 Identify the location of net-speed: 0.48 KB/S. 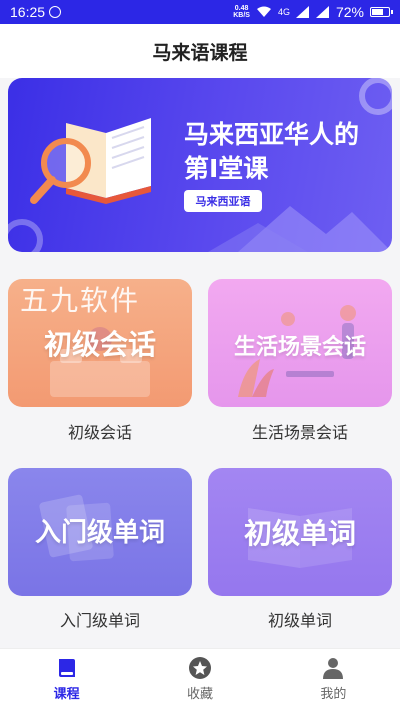
(241, 12).